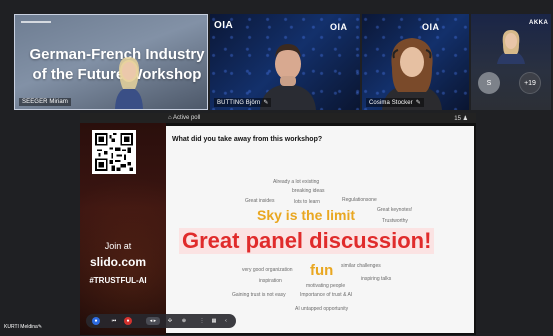 The image size is (553, 336). What do you see at coordinates (202, 321) in the screenshot?
I see `settings-icon: ⋮` at bounding box center [202, 321].